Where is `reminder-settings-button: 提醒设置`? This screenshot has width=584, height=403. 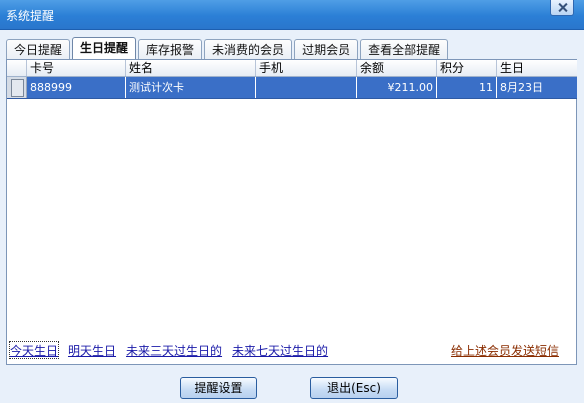 reminder-settings-button: 提醒设置 is located at coordinates (218, 388).